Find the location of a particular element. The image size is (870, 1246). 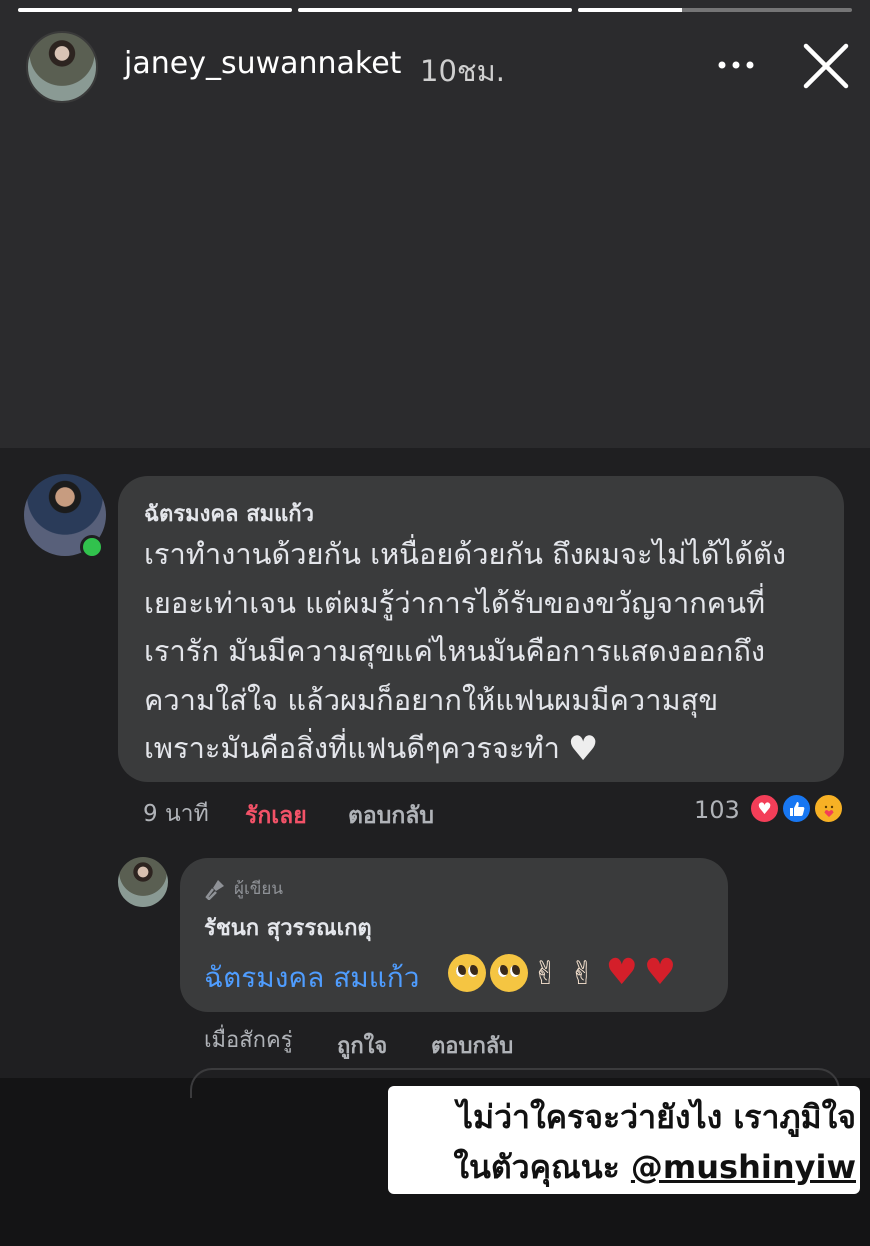

caption-text: ในตัวคุณนะ is located at coordinates (542, 1167).